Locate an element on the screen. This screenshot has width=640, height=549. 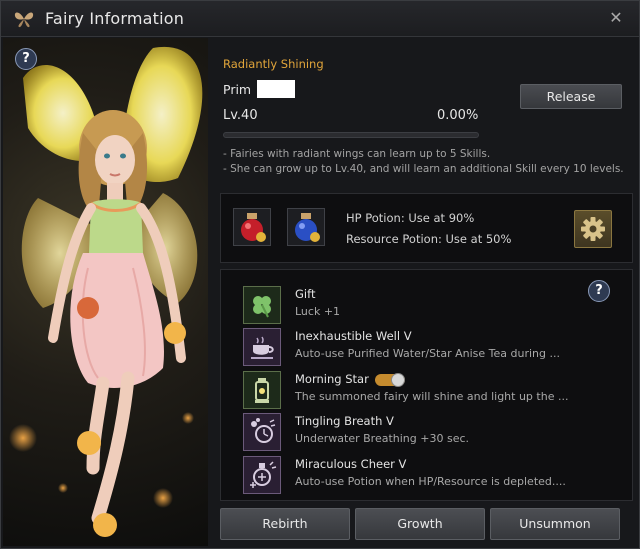
close-icon: ✕ is located at coordinates (616, 18).